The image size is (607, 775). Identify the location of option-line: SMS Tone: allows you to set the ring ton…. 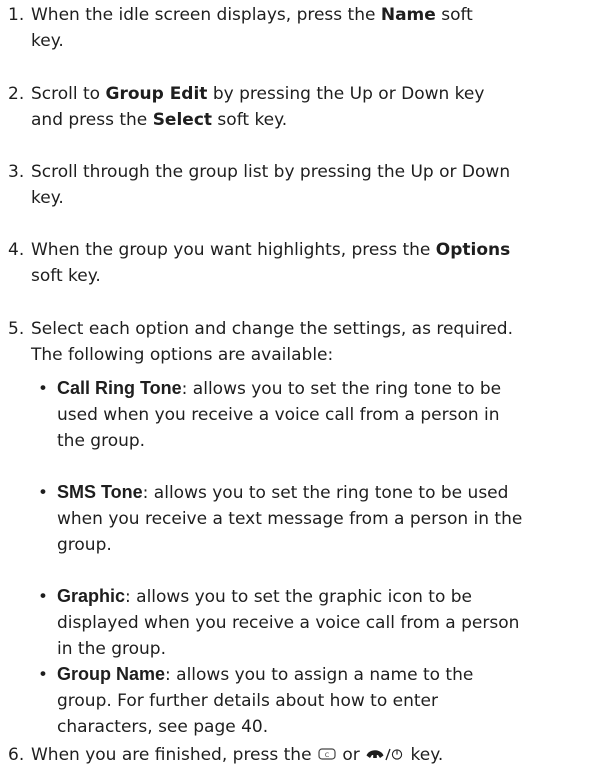
(283, 492).